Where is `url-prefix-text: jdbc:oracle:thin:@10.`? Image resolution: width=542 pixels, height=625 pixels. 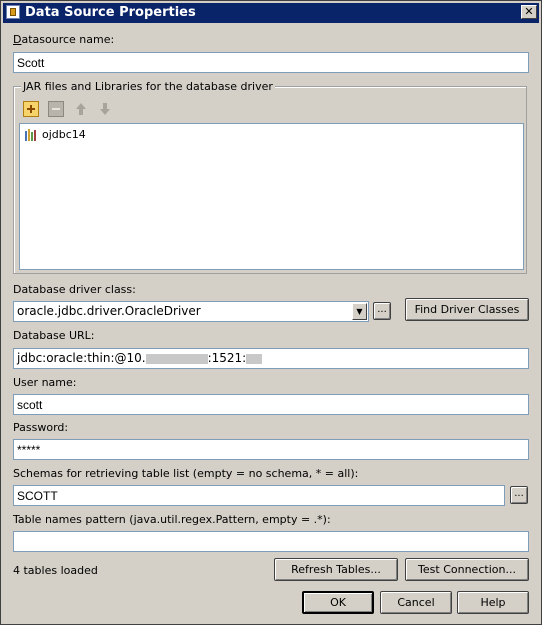 url-prefix-text: jdbc:oracle:thin:@10. is located at coordinates (81, 358).